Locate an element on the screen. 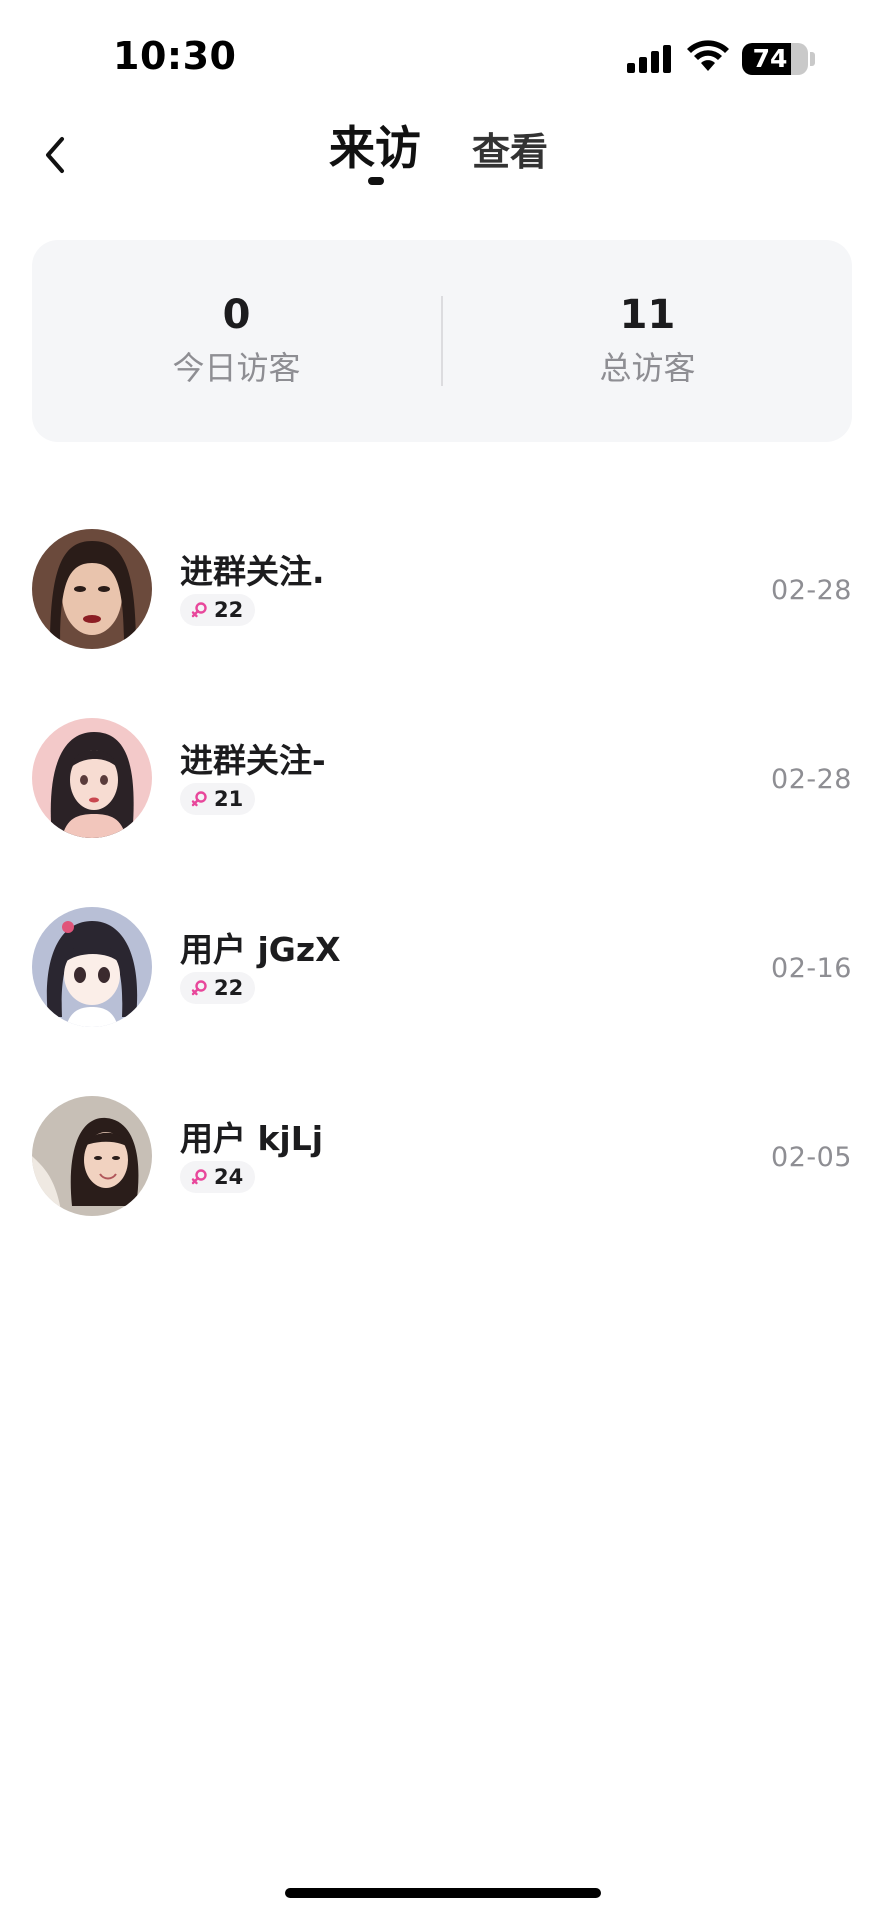 The width and height of the screenshot is (886, 1920). tab-visitors-label: 来访 is located at coordinates (375, 148).